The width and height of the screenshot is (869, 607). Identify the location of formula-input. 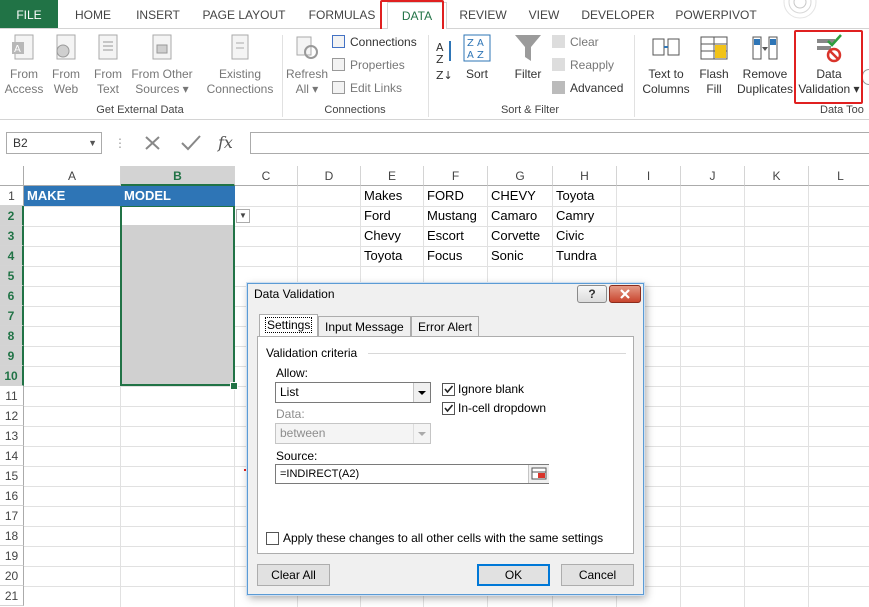
(559, 143).